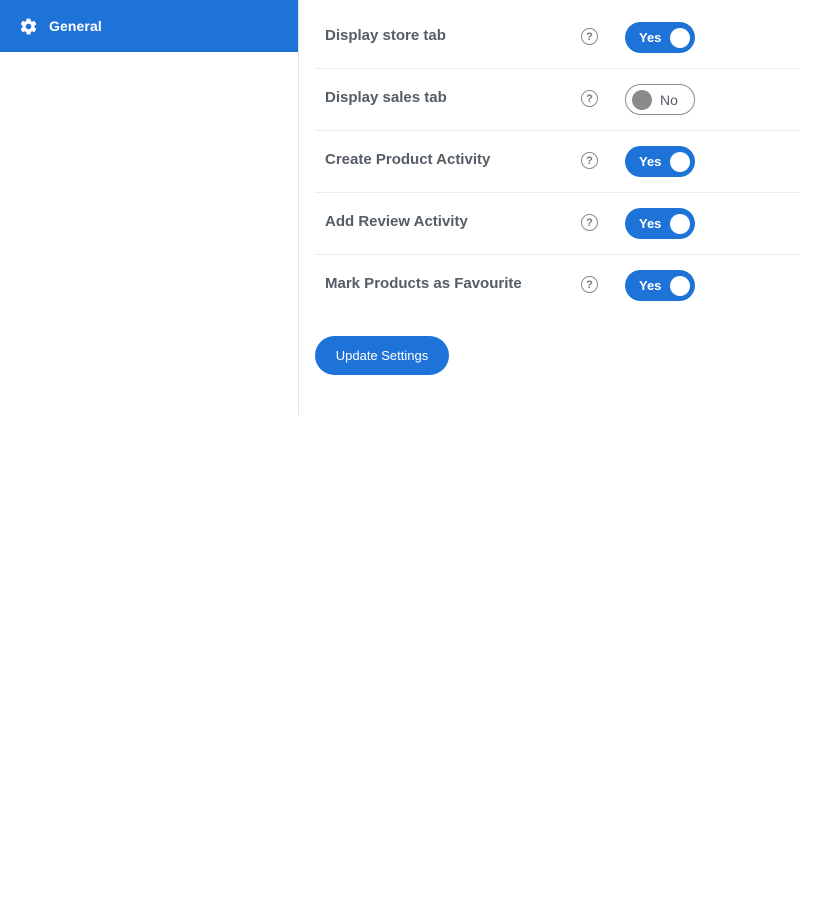 This screenshot has width=818, height=919. Describe the element at coordinates (382, 355) in the screenshot. I see `update-settings-button: Update Settings` at that location.